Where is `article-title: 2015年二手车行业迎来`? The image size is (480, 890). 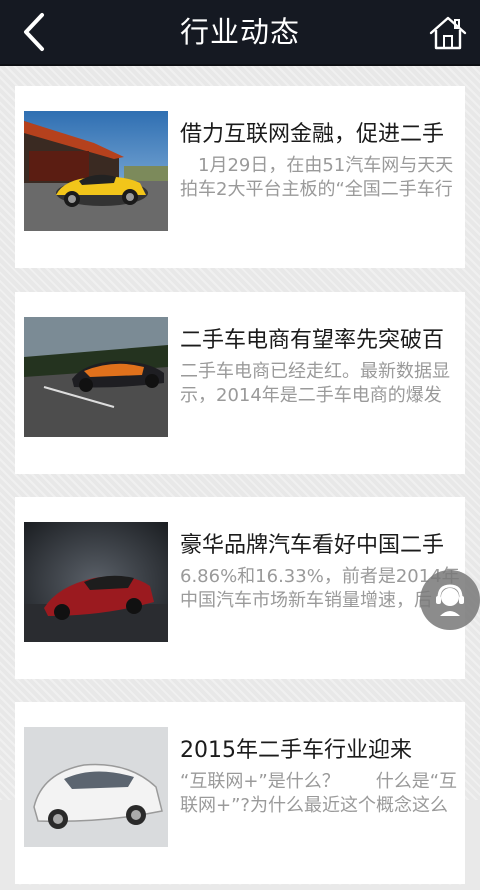 article-title: 2015年二手车行业迎来 is located at coordinates (296, 750).